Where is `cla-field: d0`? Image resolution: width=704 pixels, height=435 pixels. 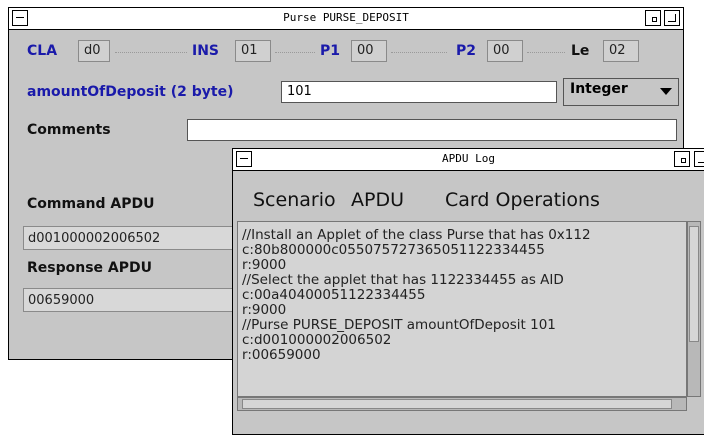 cla-field: d0 is located at coordinates (94, 51).